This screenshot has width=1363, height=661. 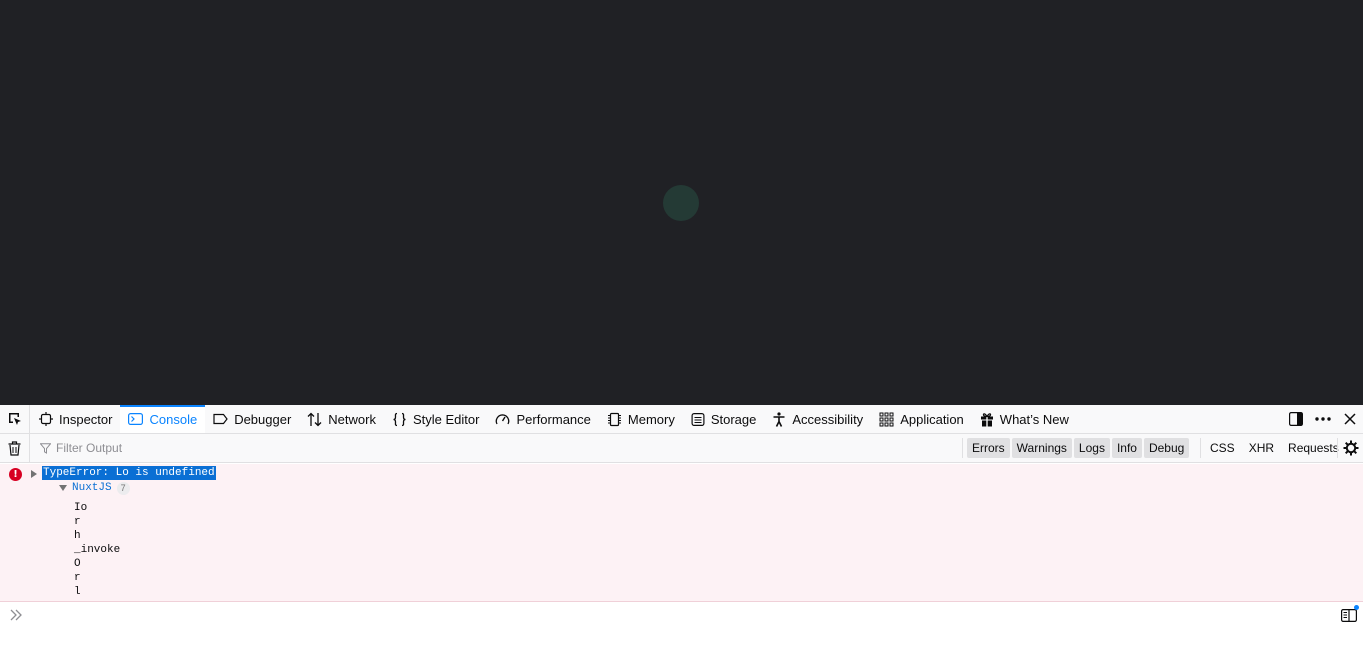 What do you see at coordinates (136, 419) in the screenshot?
I see `console-icon` at bounding box center [136, 419].